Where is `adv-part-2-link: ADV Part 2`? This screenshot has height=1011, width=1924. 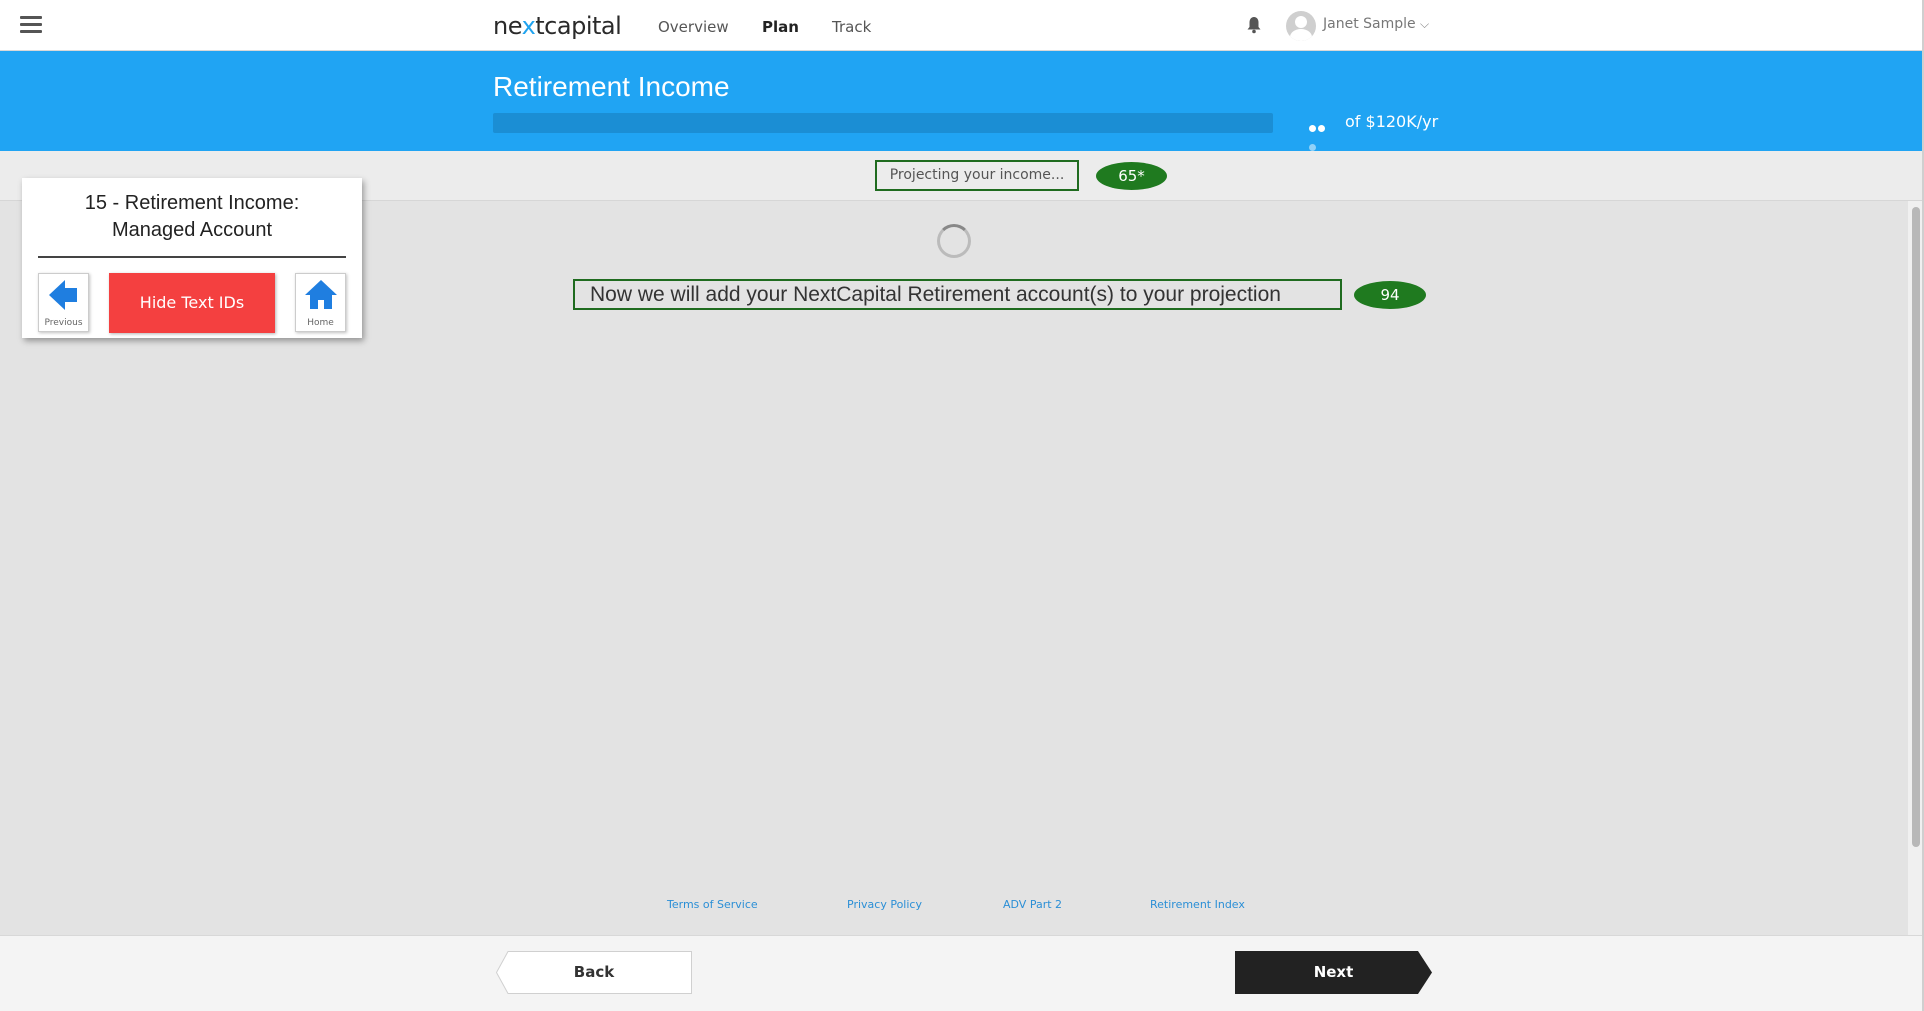 adv-part-2-link: ADV Part 2 is located at coordinates (1032, 904).